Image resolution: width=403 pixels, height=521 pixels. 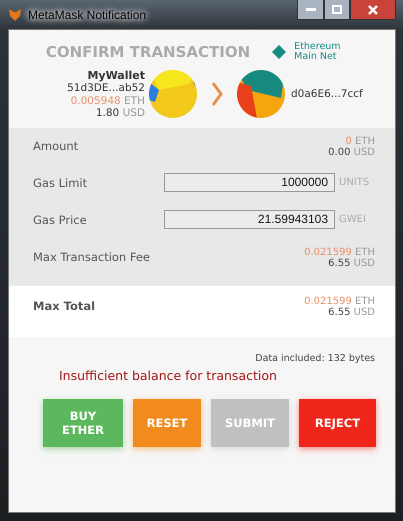 I want to click on maximize-icon, so click(x=337, y=9).